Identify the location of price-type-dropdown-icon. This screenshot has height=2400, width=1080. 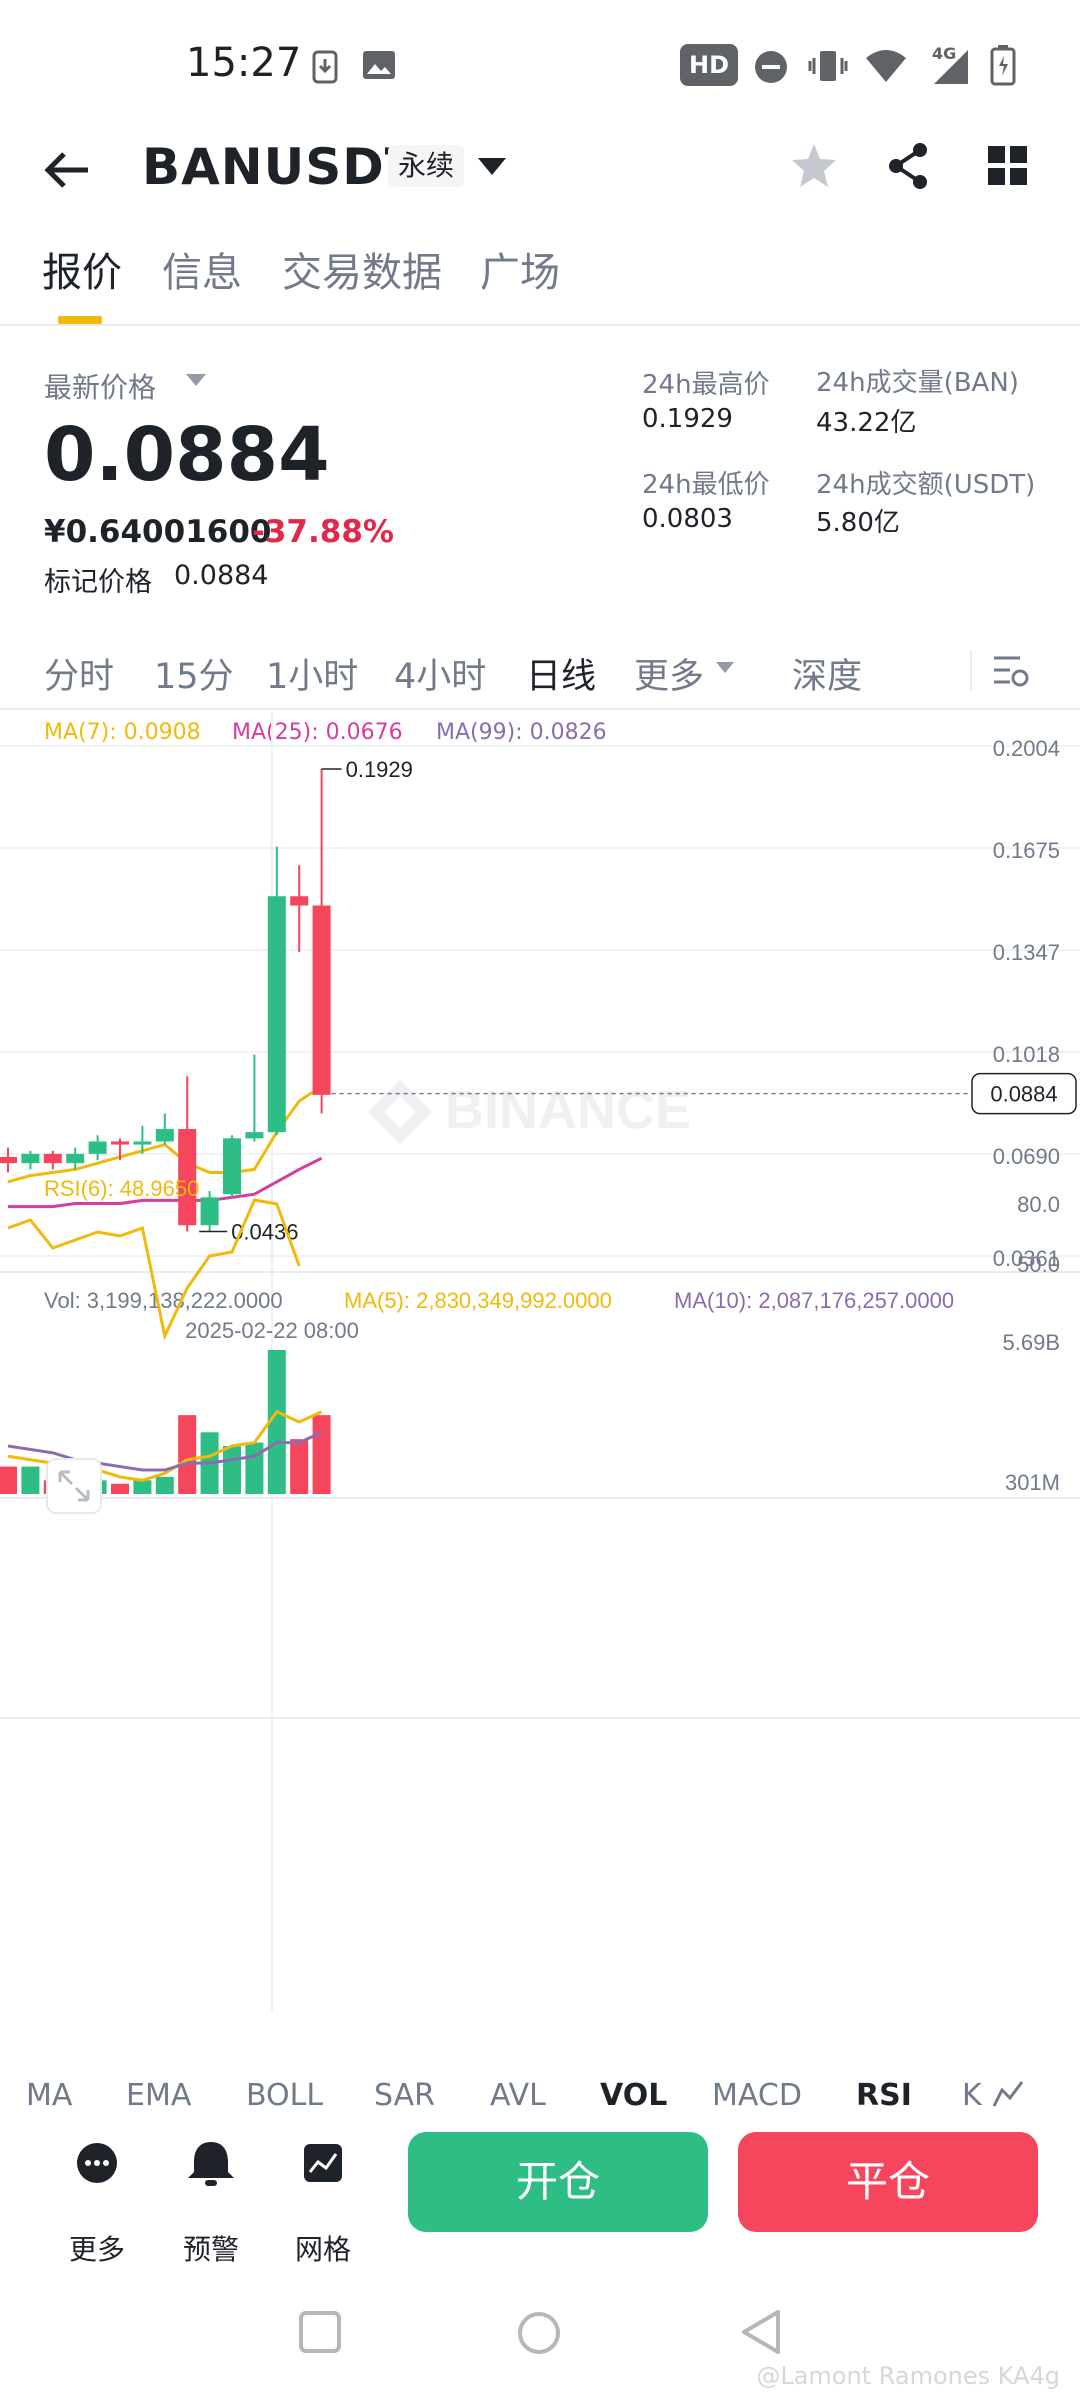
(196, 381).